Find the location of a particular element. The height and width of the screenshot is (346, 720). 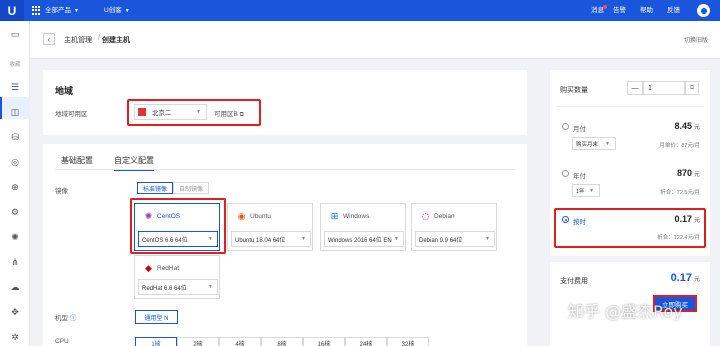

os-name: Debian is located at coordinates (444, 216).